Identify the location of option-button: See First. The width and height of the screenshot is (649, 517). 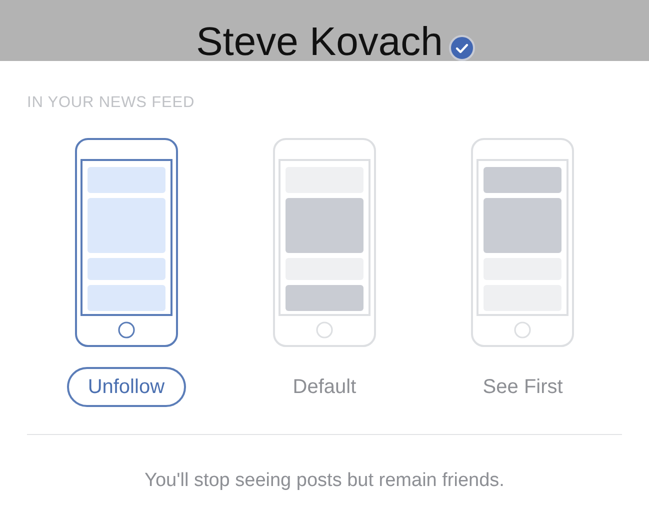
(523, 387).